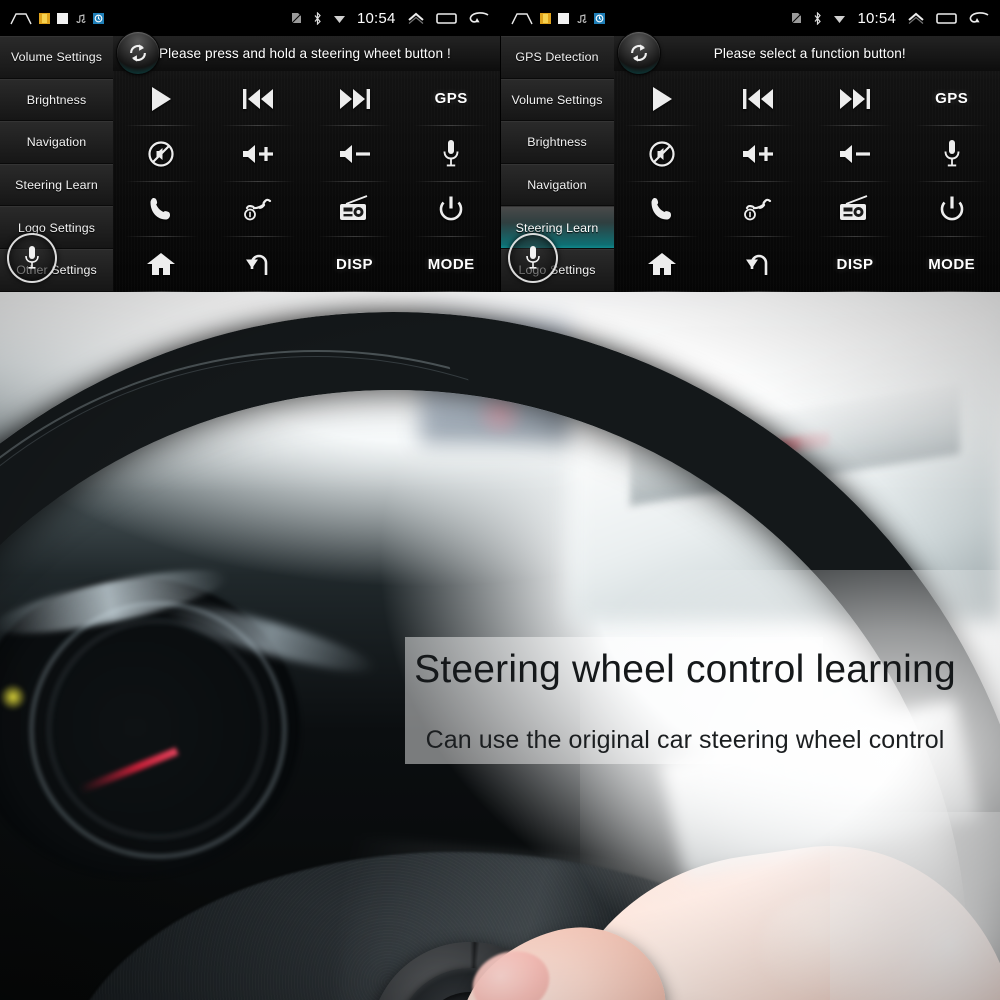 The image size is (1000, 1000). What do you see at coordinates (685, 669) in the screenshot?
I see `caption-title: Steering wheel control learning` at bounding box center [685, 669].